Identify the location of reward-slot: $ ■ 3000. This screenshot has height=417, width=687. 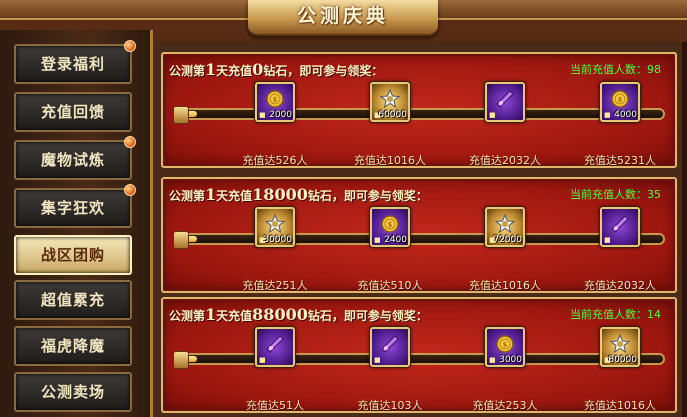
(505, 347).